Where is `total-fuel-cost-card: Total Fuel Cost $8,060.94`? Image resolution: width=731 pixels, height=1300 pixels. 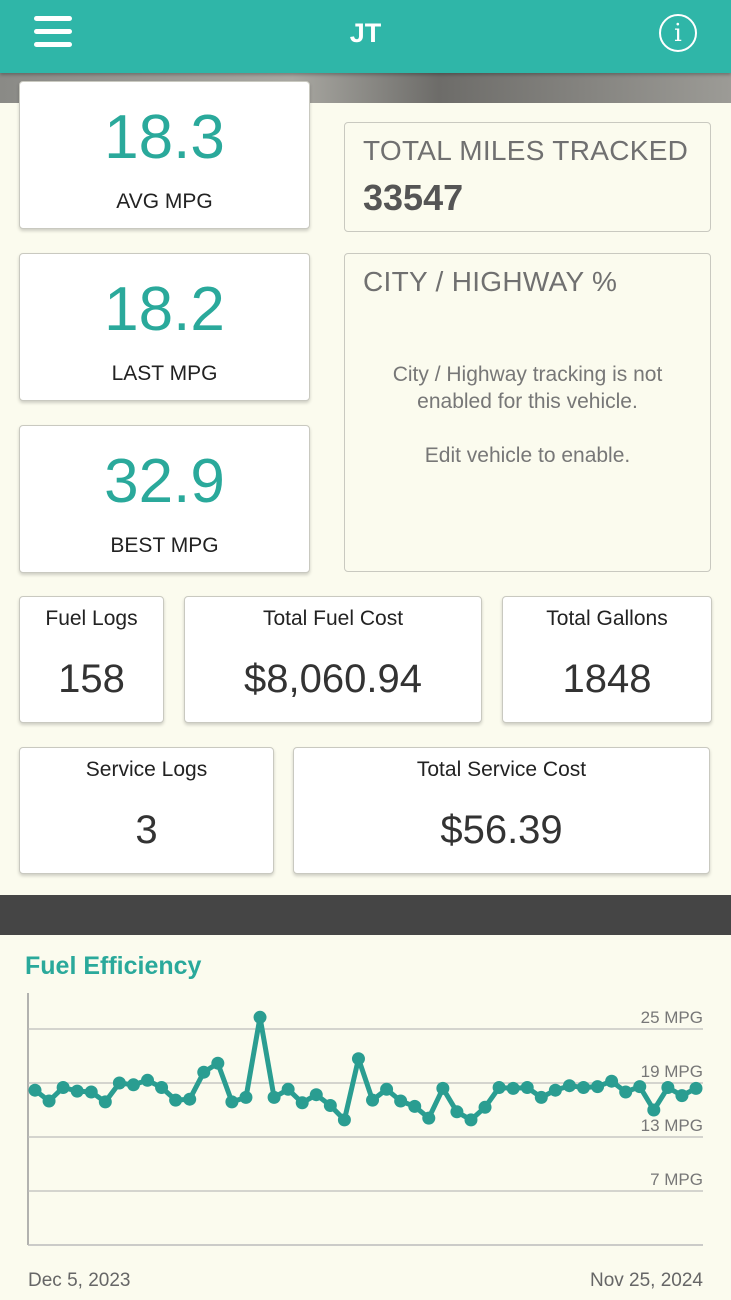
total-fuel-cost-card: Total Fuel Cost $8,060.94 is located at coordinates (333, 659).